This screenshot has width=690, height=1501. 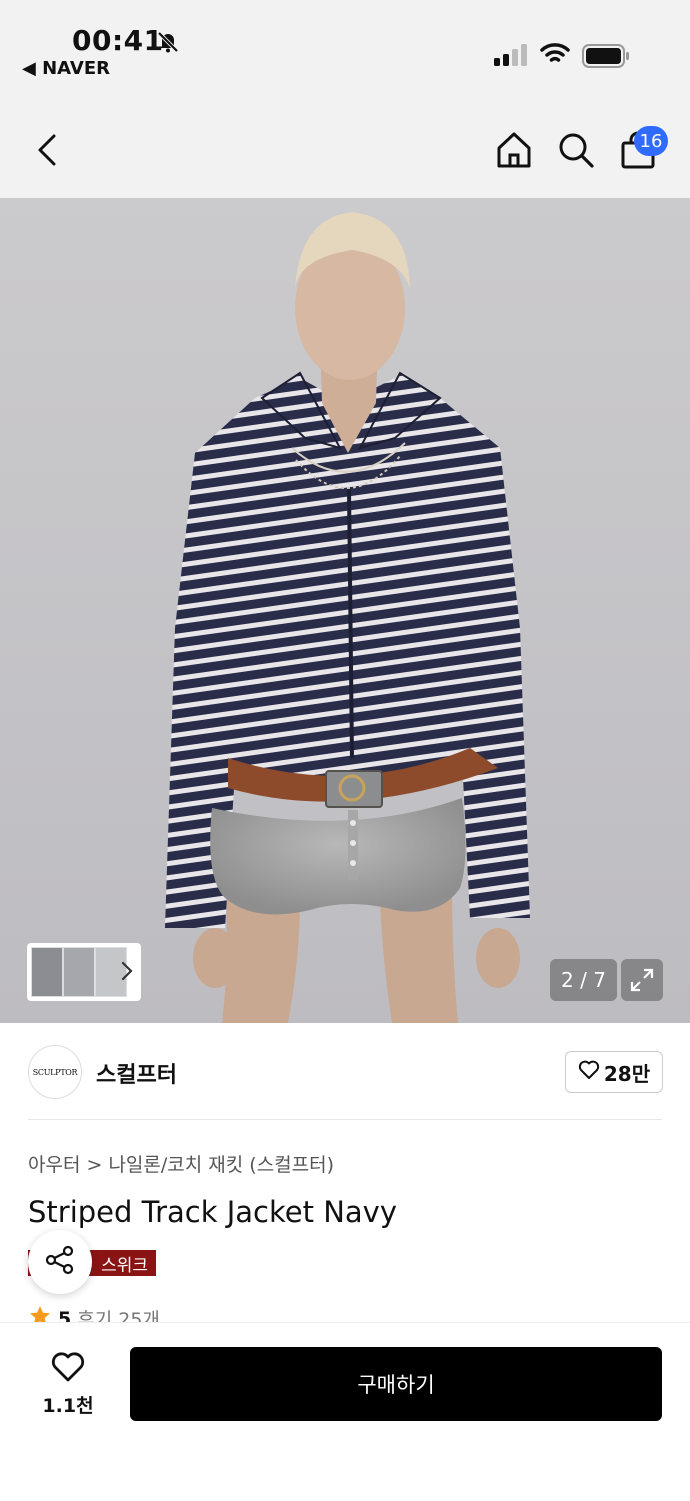 What do you see at coordinates (576, 152) in the screenshot?
I see `search-icon` at bounding box center [576, 152].